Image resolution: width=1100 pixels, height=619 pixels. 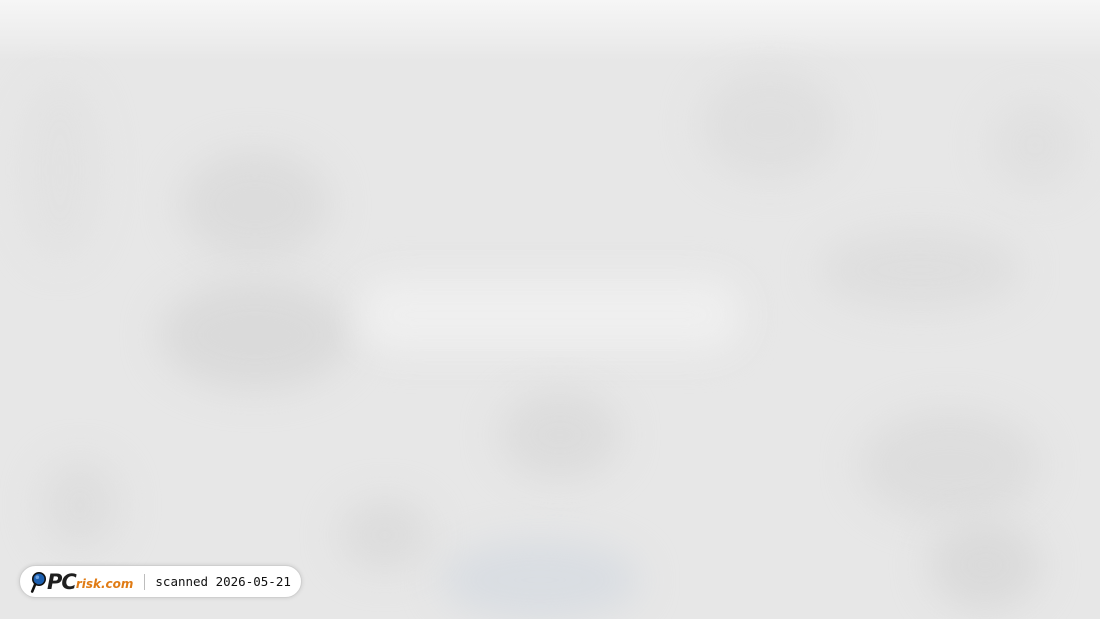 I want to click on scan-label: scanned, so click(x=182, y=581).